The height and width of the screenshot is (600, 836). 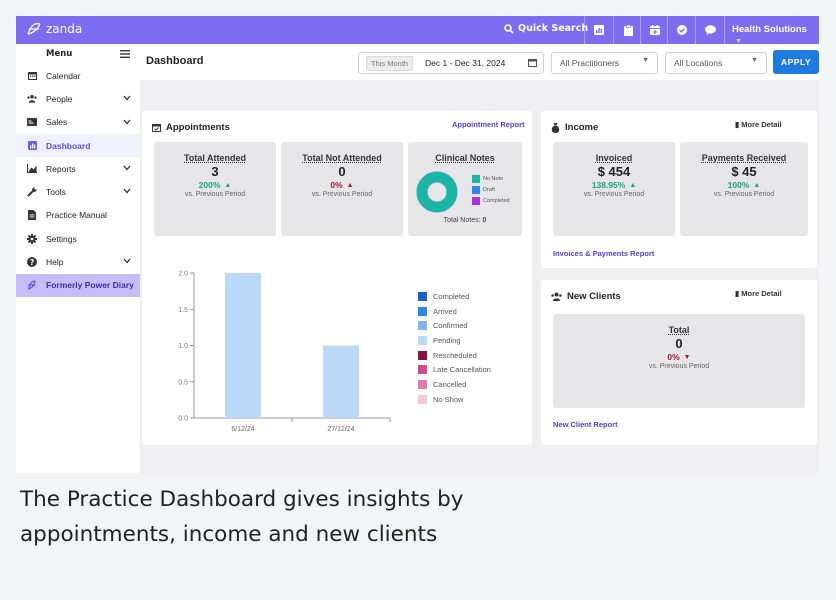 I want to click on stat-label: Total Not Attended, so click(x=342, y=158).